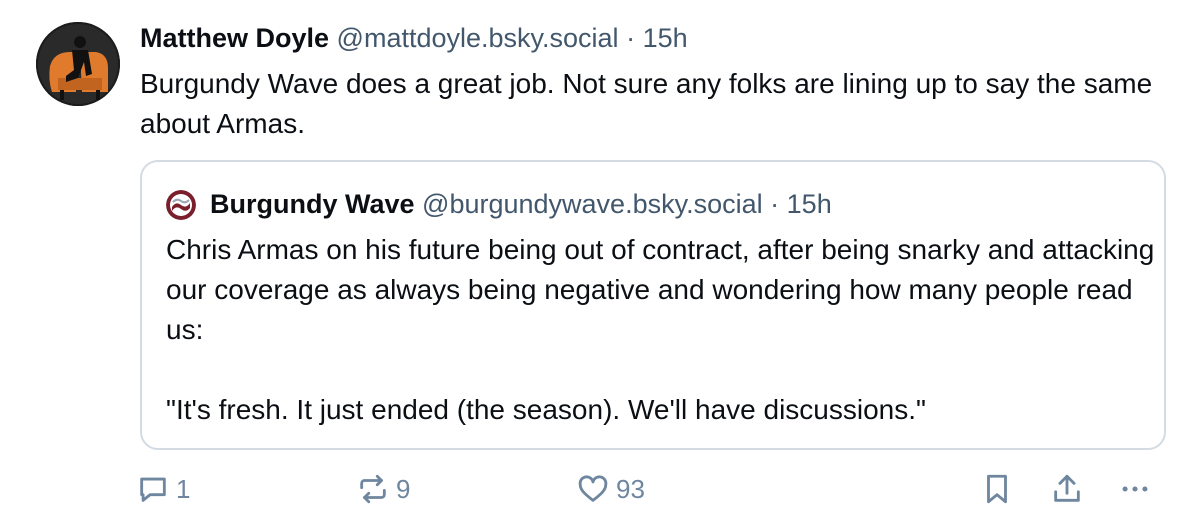 The image size is (1196, 528). I want to click on reply-button: 1, so click(163, 489).